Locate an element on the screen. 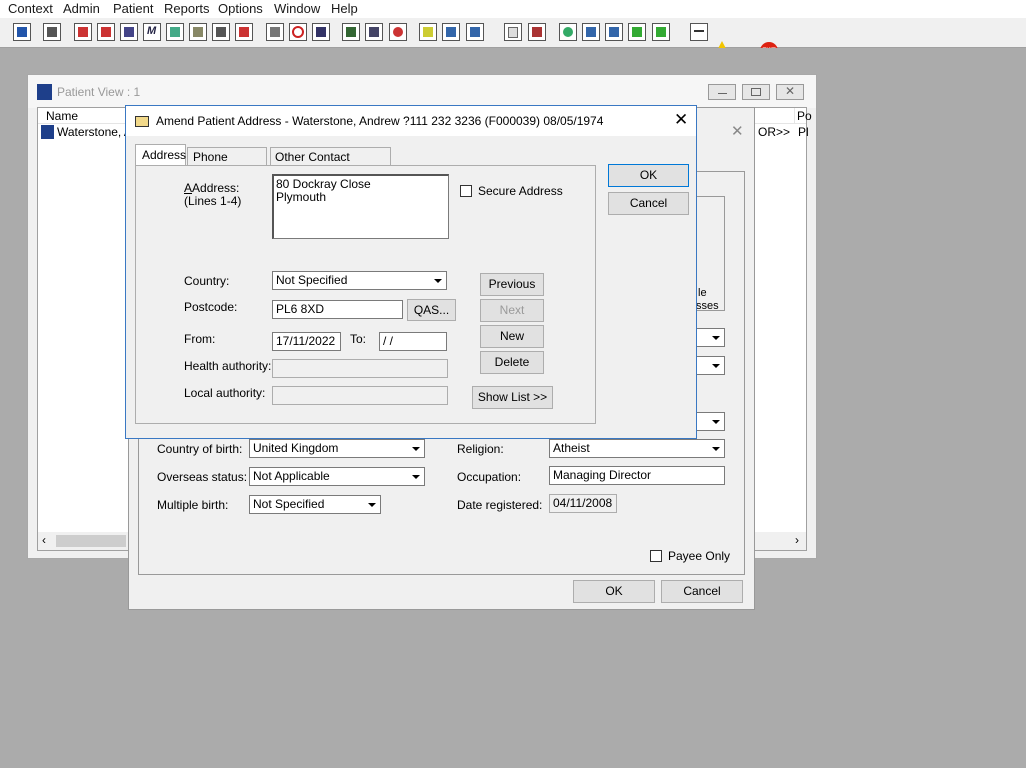 The image size is (1026, 768). page-icon is located at coordinates (513, 32).